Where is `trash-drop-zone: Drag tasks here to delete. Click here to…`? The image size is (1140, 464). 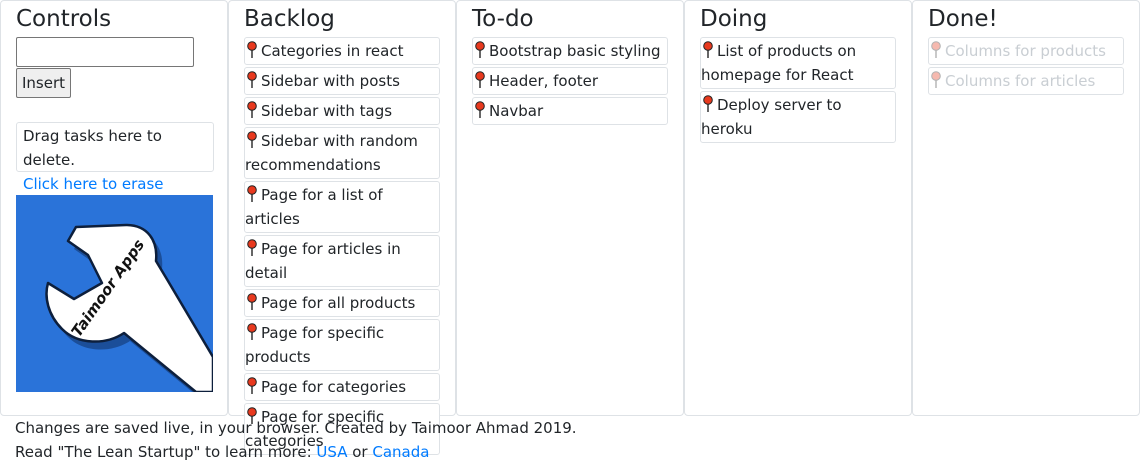 trash-drop-zone: Drag tasks here to delete. Click here to… is located at coordinates (115, 169).